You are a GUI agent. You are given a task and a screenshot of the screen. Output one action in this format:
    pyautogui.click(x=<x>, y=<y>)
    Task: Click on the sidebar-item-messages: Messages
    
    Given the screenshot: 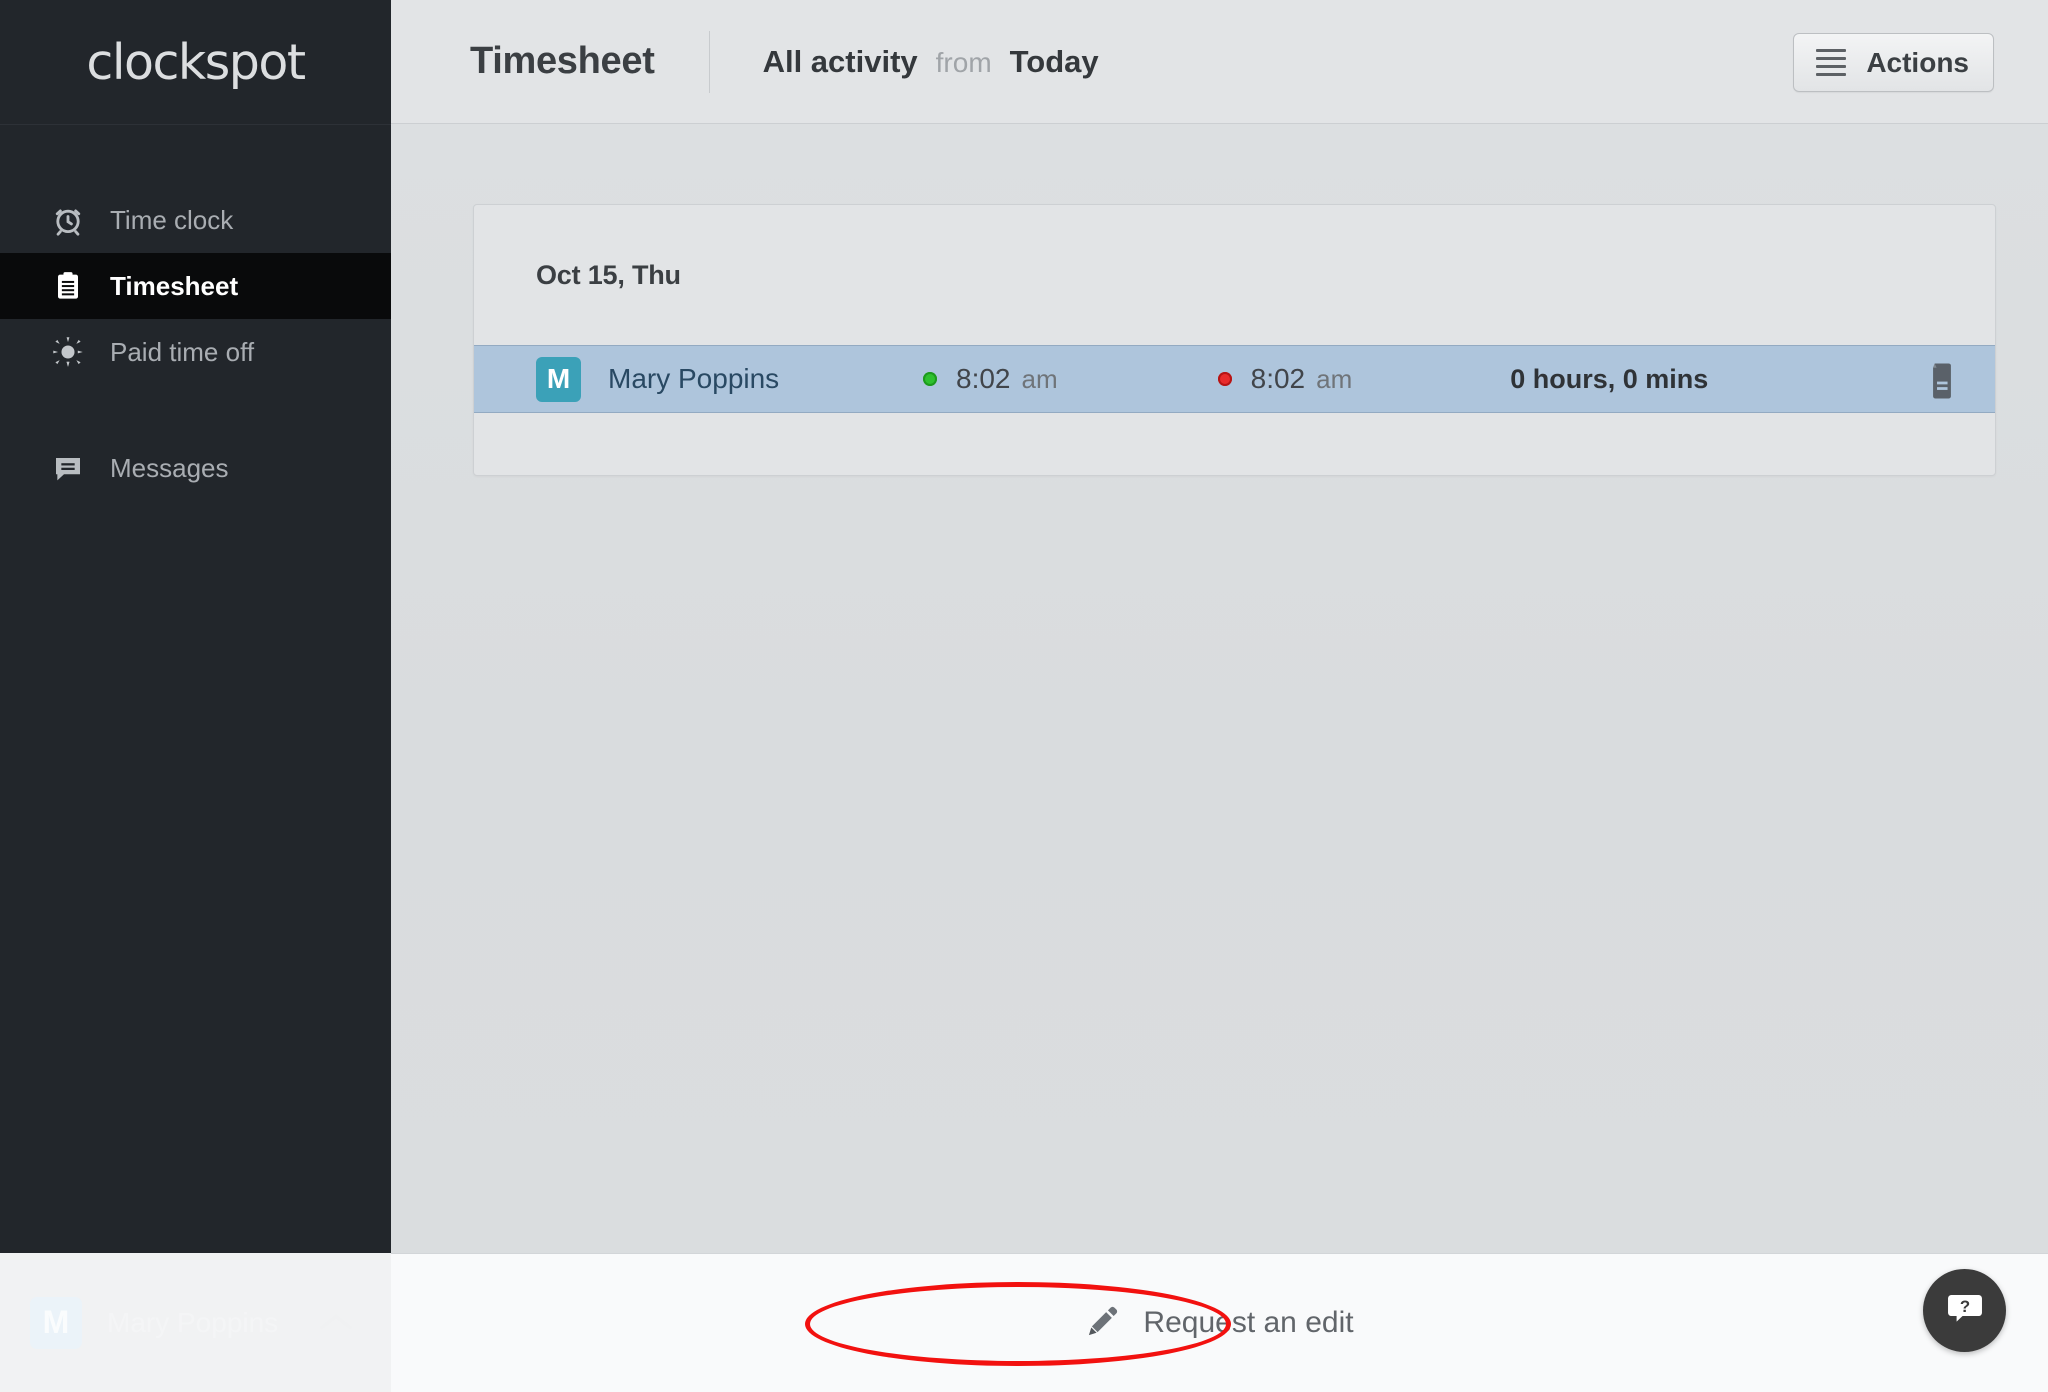 What is the action you would take?
    pyautogui.click(x=195, y=468)
    